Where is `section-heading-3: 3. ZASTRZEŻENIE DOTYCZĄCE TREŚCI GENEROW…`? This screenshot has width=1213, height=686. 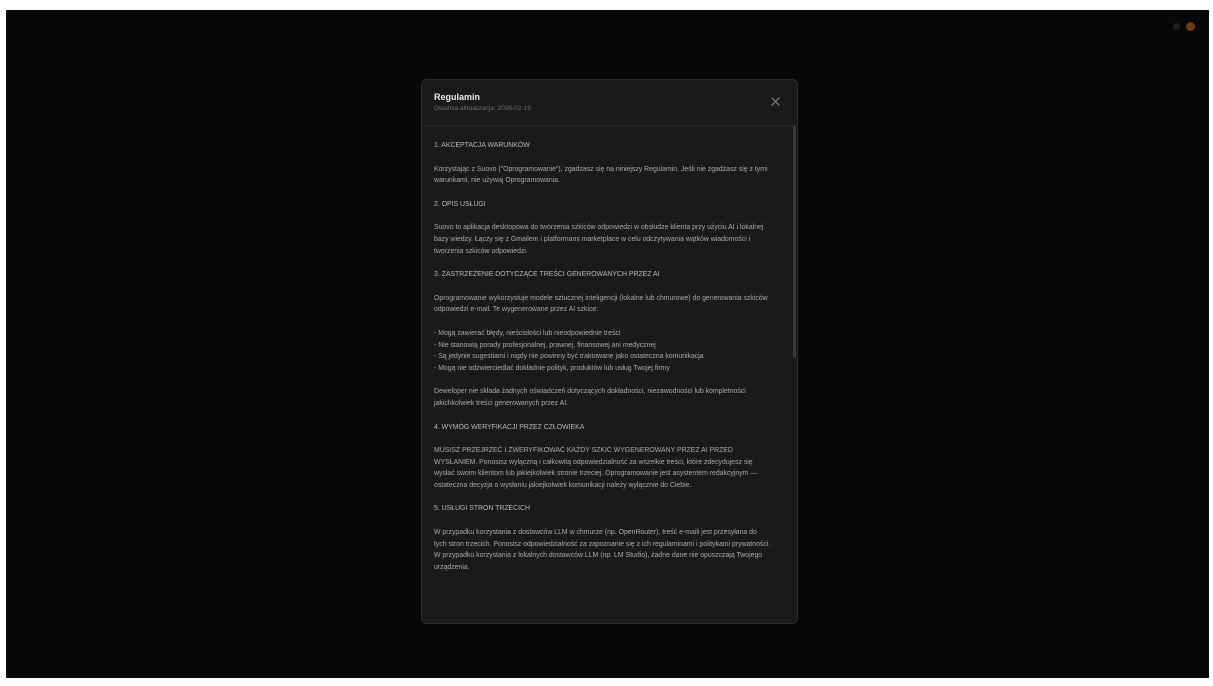 section-heading-3: 3. ZASTRZEŻENIE DOTYCZĄCE TREŚCI GENEROW… is located at coordinates (547, 275).